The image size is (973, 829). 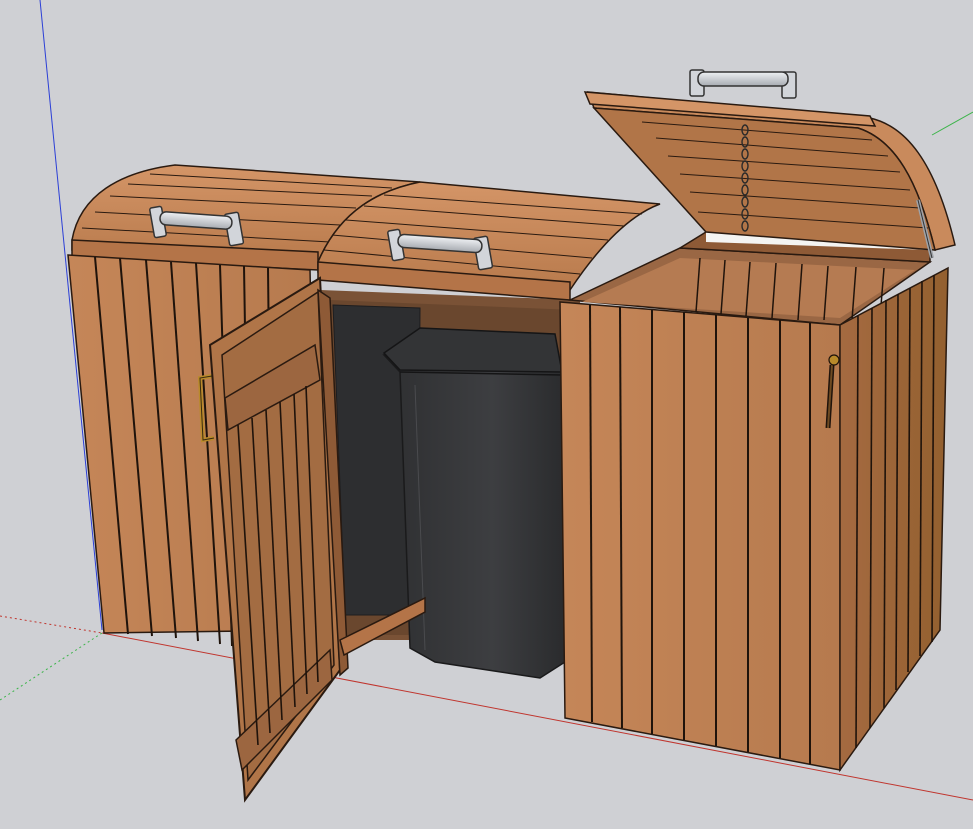 I want to click on front-wheelie-bin, so click(x=474, y=503).